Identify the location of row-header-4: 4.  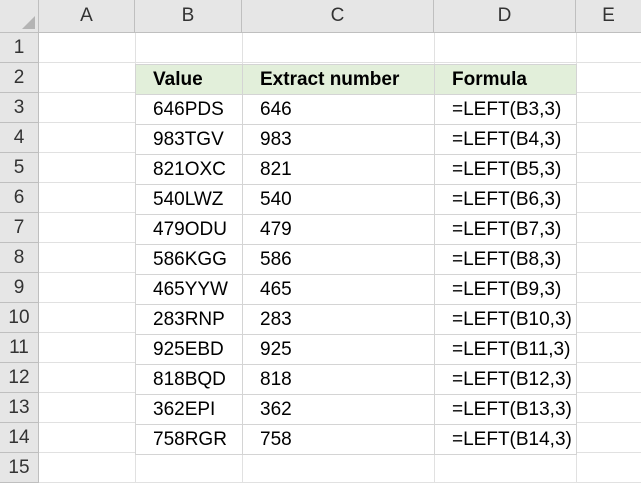
(19, 138).